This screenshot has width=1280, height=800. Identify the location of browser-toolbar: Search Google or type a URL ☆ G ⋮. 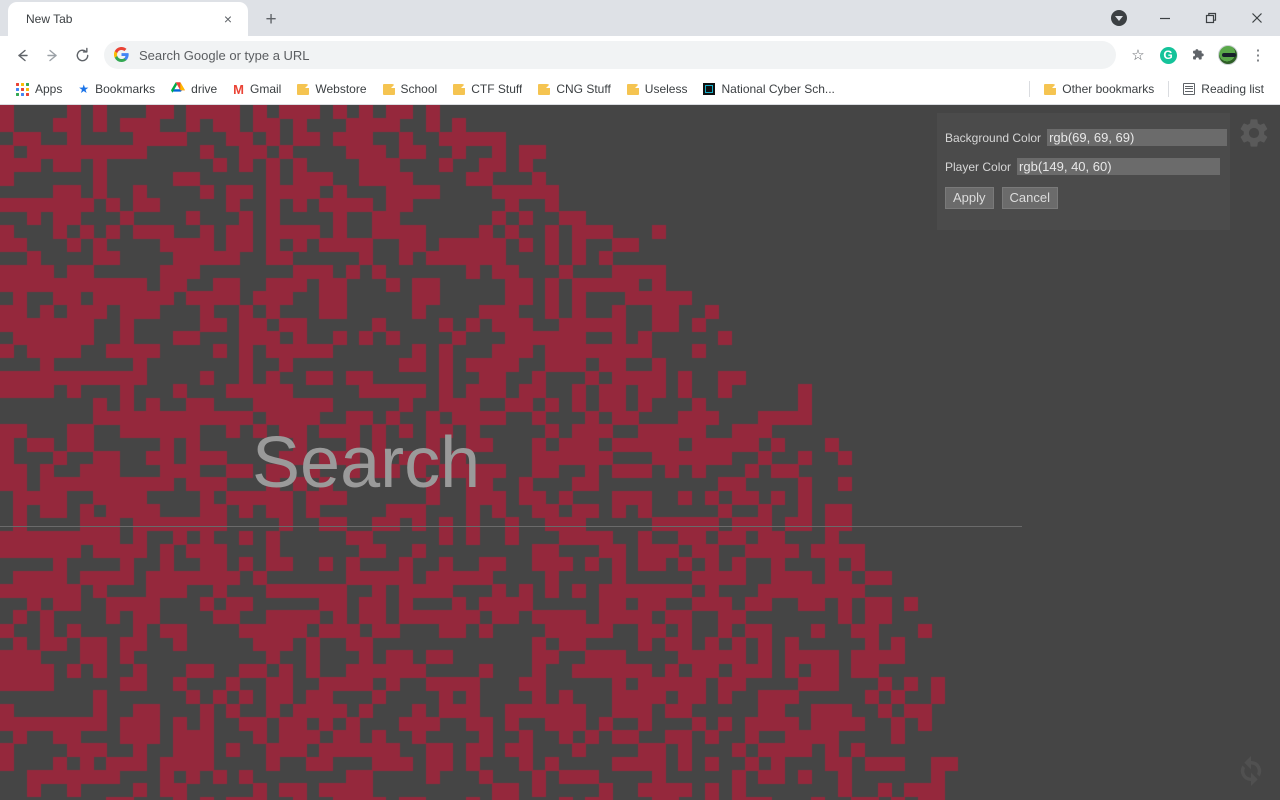
(640, 55).